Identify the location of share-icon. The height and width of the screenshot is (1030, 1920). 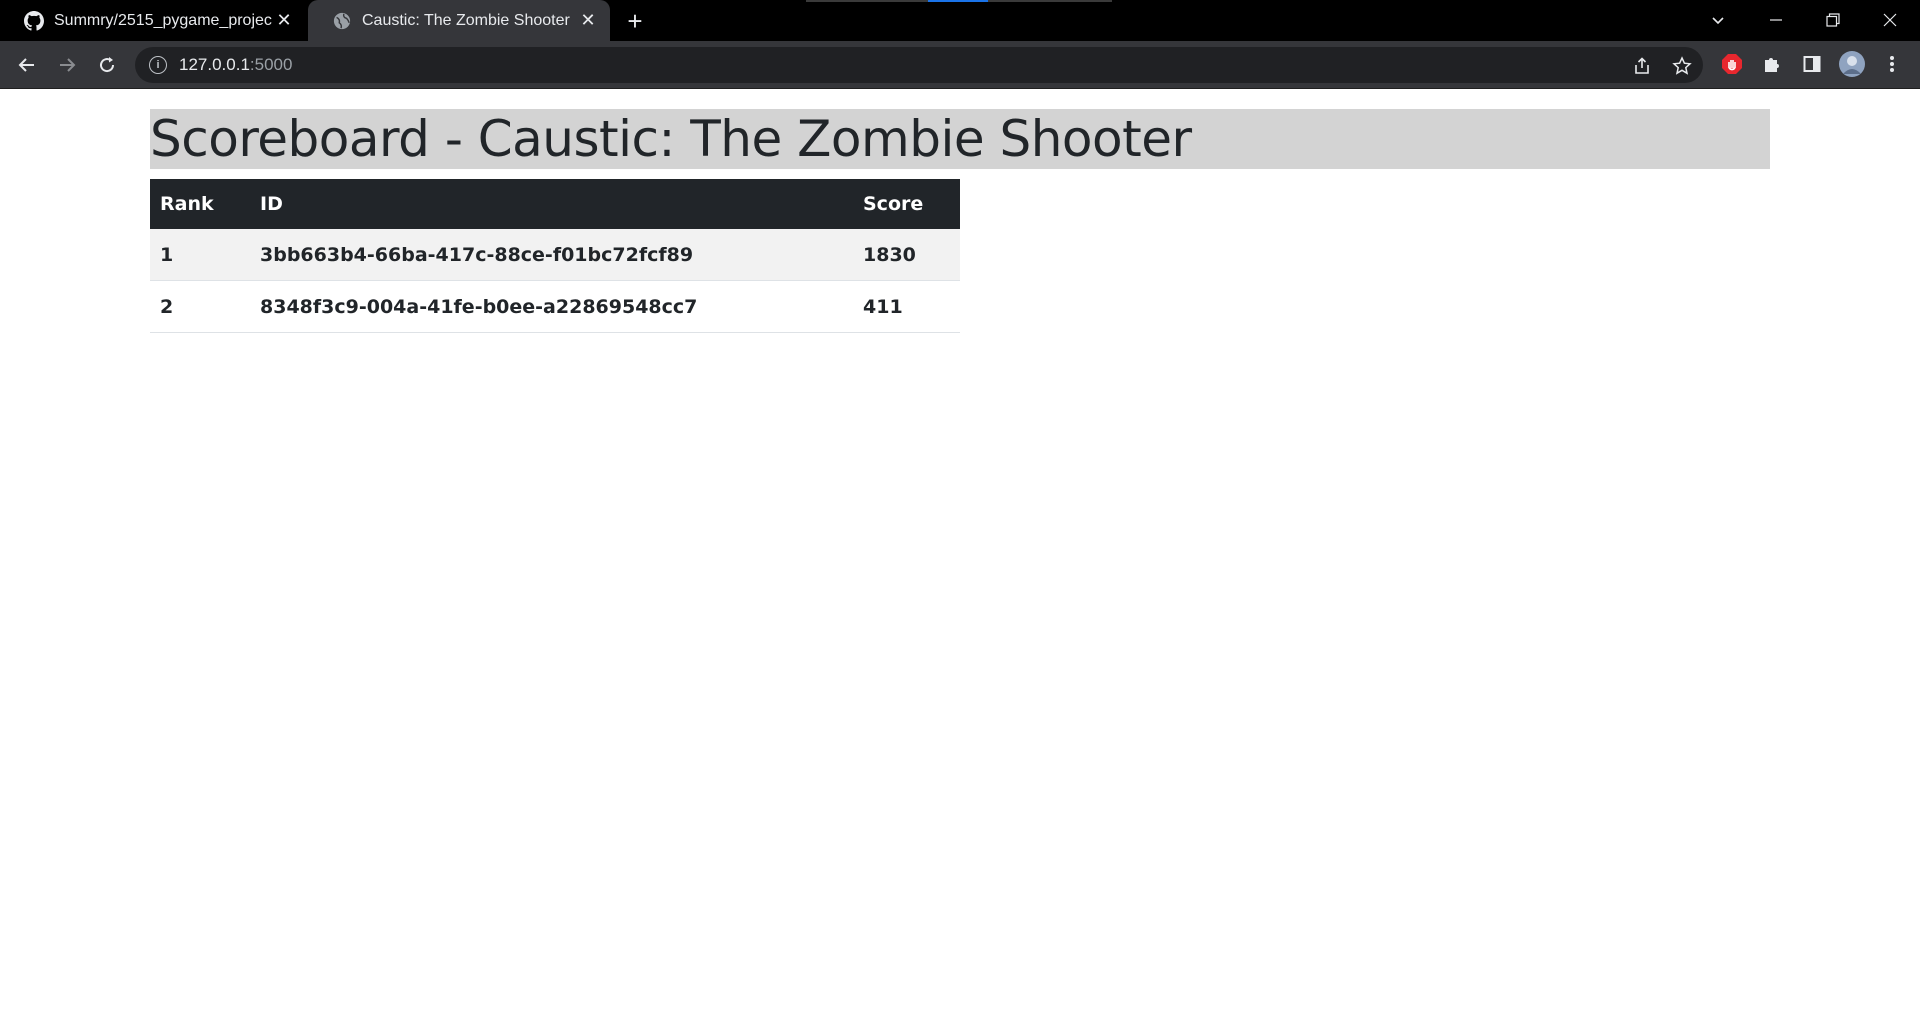
(1642, 66).